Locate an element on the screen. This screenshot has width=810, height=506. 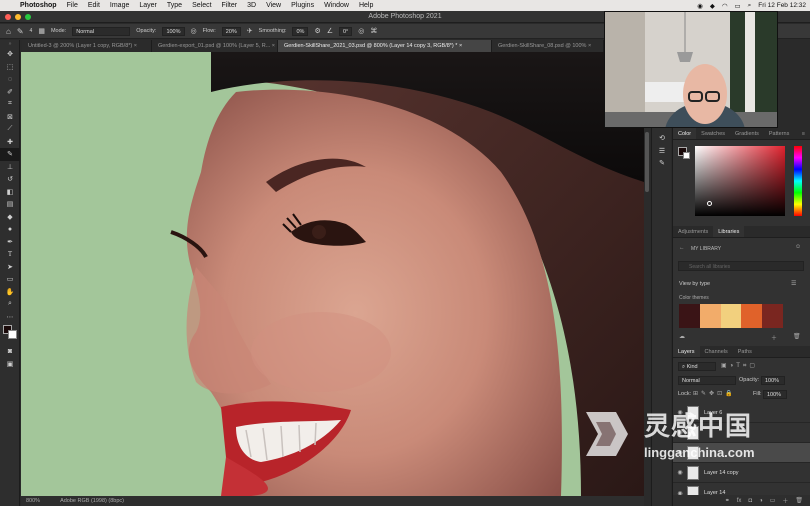
menu-app-name: Photoshop is located at coordinates (38, 5).